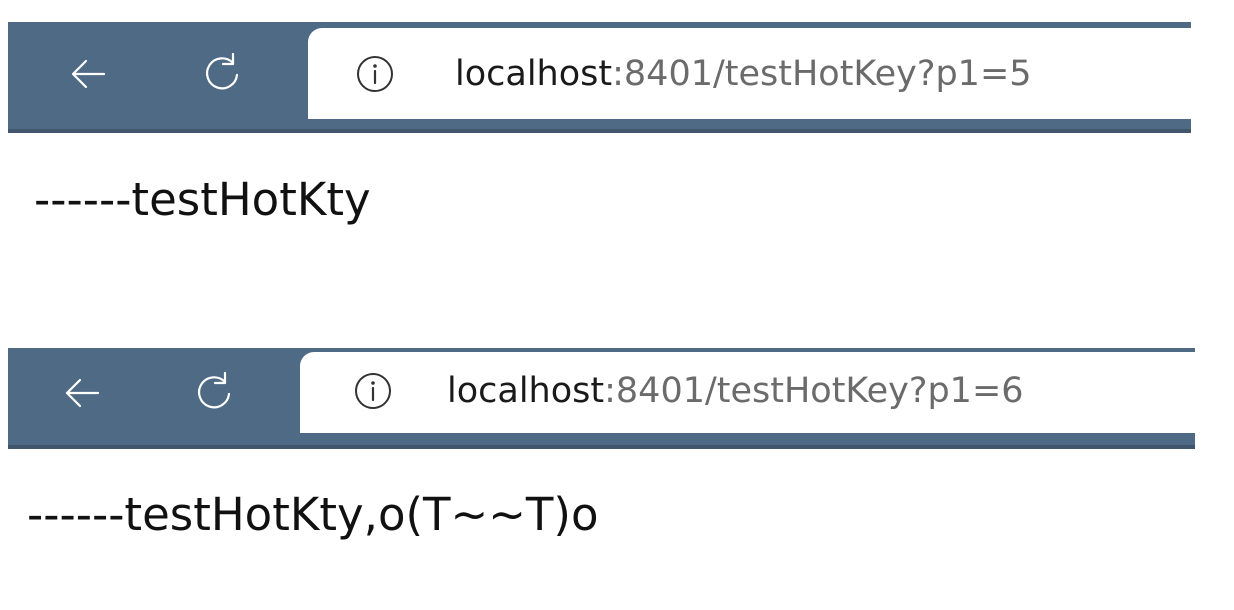 Image resolution: width=1234 pixels, height=610 pixels. I want to click on page-content-text: ------testHotKty,o(T~~T)o, so click(313, 514).